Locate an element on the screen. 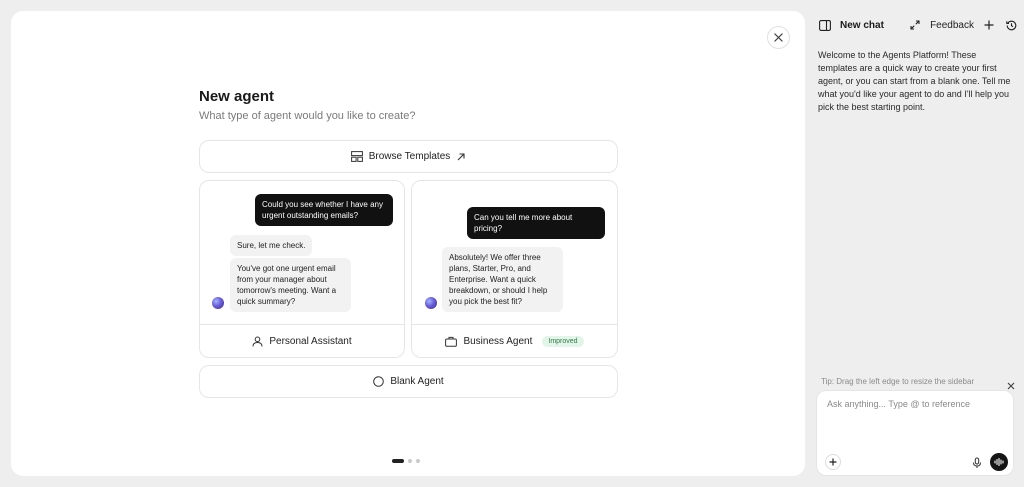 Image resolution: width=1024 pixels, height=487 pixels. history-button is located at coordinates (1011, 25).